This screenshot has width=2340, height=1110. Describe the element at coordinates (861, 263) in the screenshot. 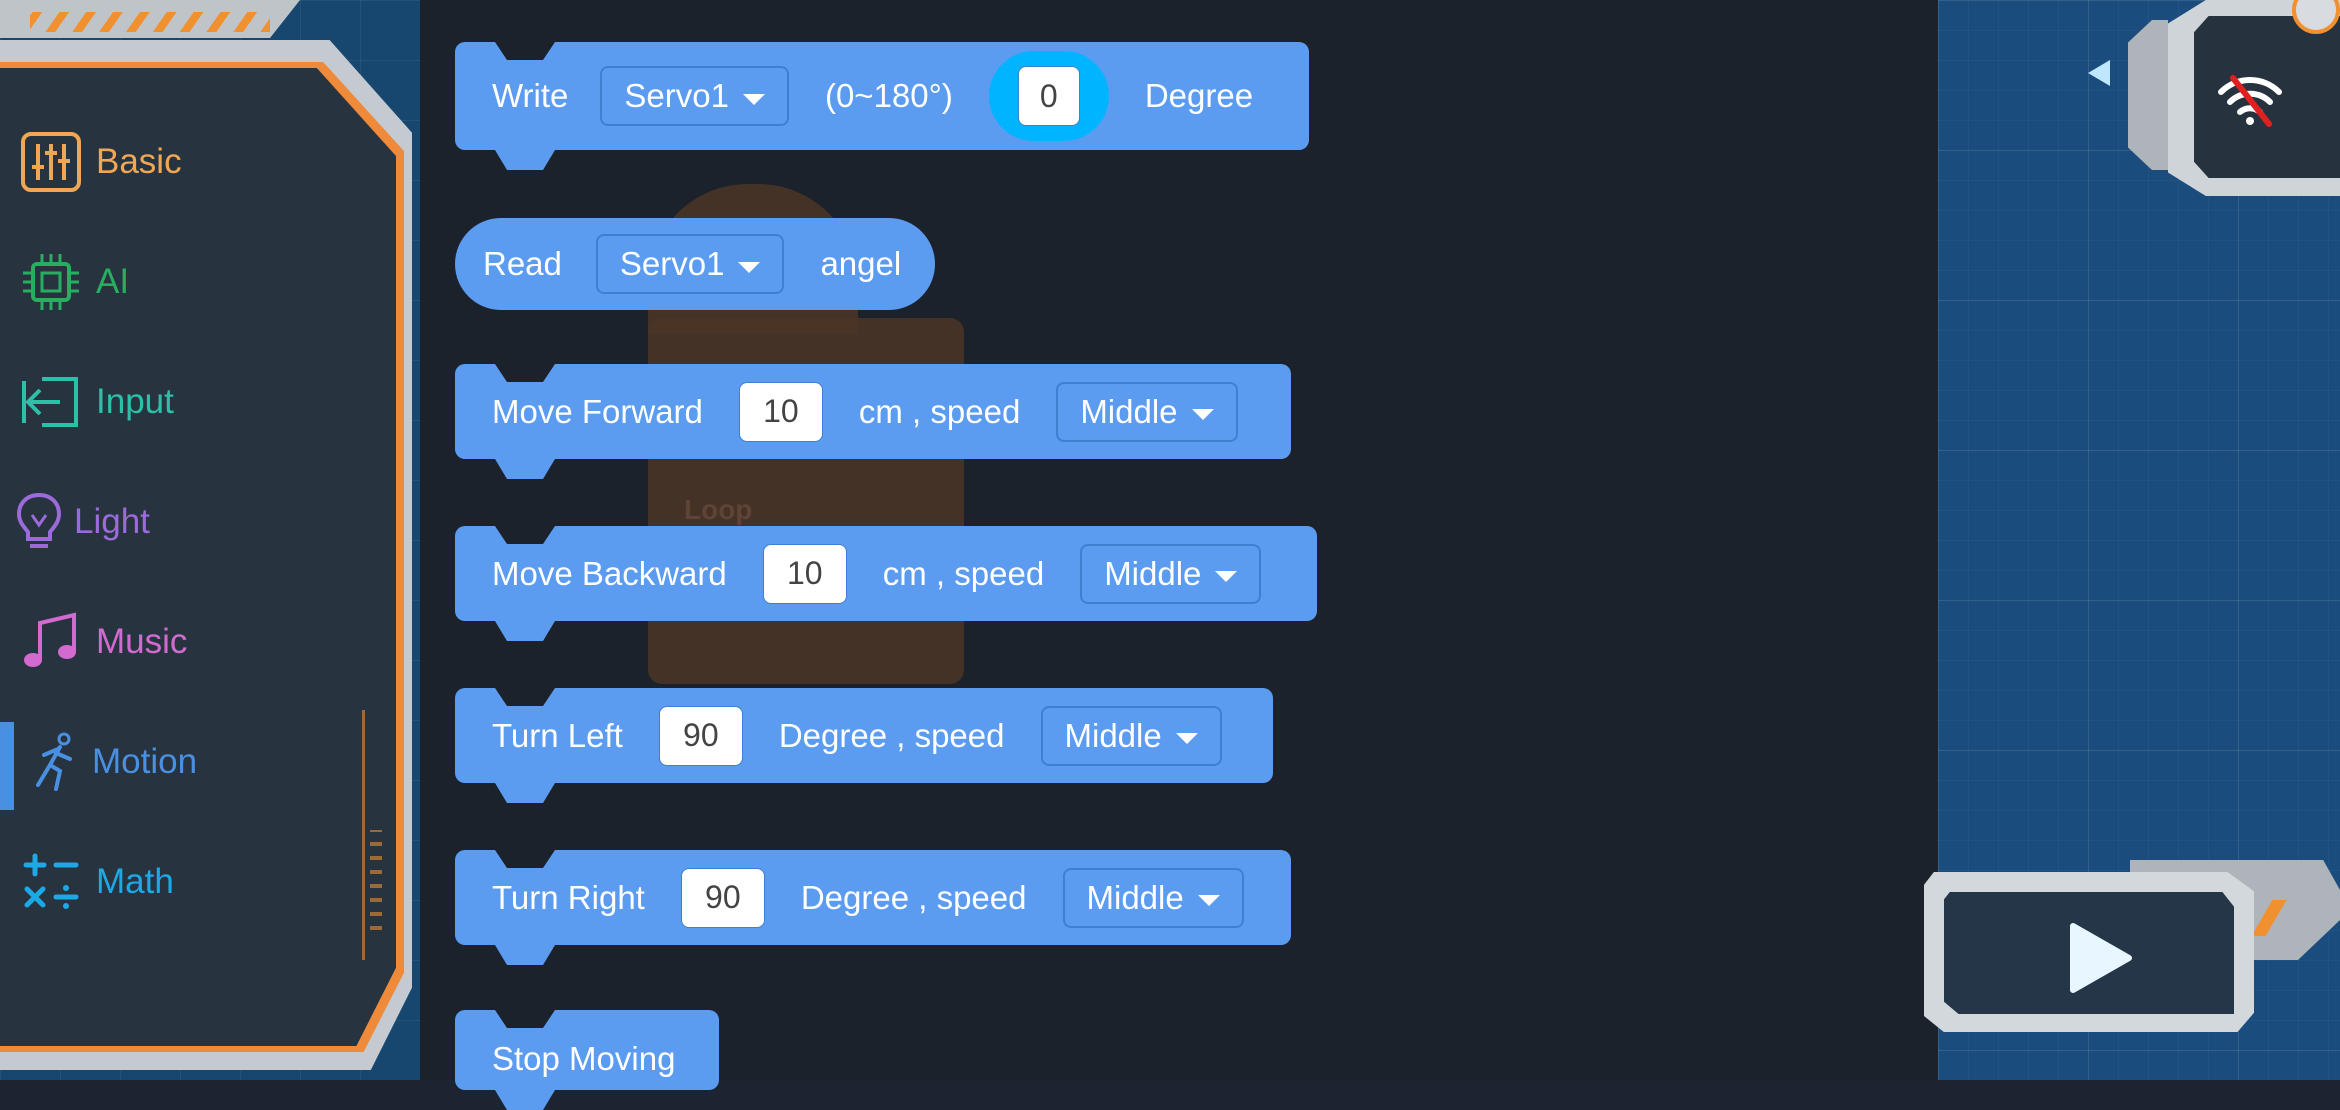

I see `suffix-label: angel` at that location.